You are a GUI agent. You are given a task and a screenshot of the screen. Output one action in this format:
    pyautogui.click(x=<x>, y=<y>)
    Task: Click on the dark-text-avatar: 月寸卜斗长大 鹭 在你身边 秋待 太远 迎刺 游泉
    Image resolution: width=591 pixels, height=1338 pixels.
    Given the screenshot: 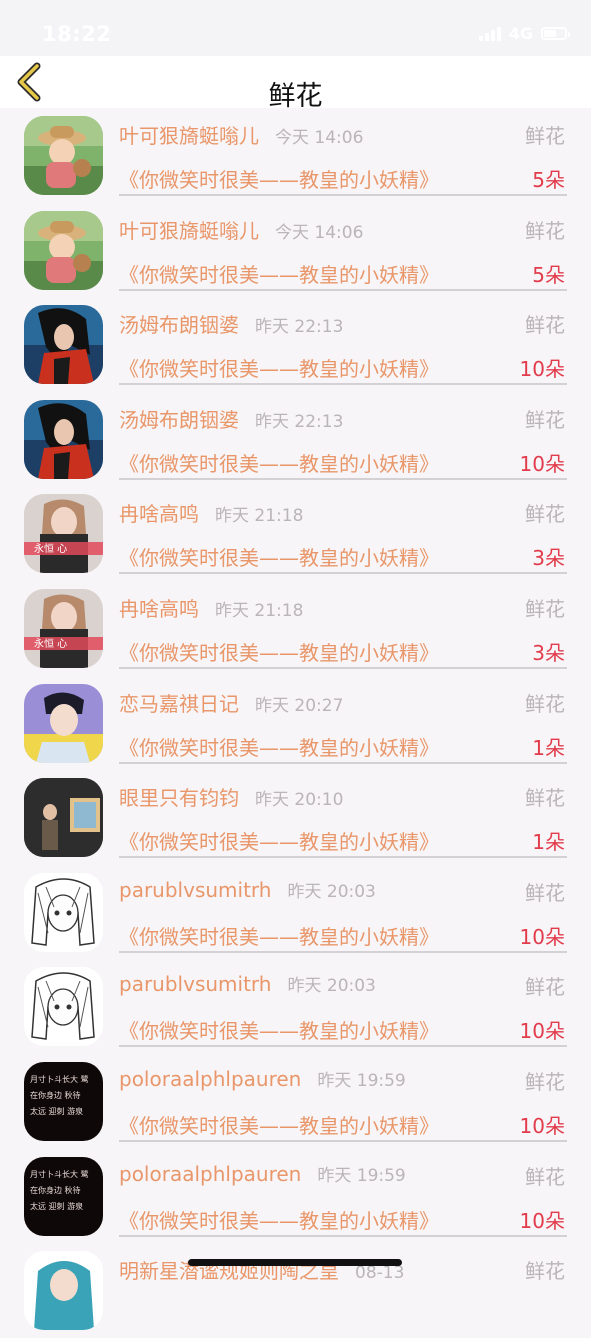 What is the action you would take?
    pyautogui.click(x=63, y=1196)
    